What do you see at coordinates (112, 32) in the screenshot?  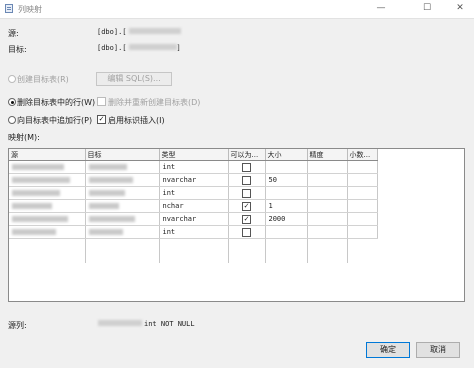 I see `source-table-prefix: [dbo].[` at bounding box center [112, 32].